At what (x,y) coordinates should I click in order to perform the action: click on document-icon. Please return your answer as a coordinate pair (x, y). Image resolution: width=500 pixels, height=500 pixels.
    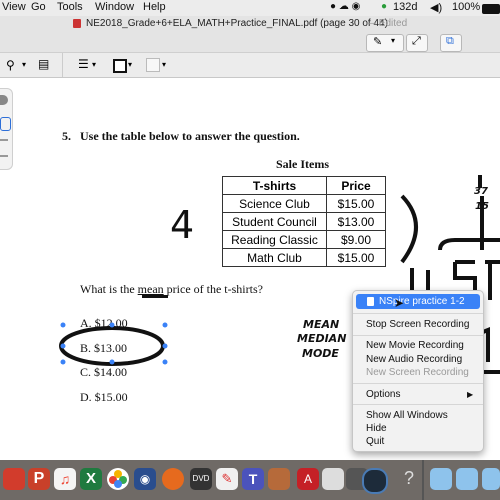
    Looking at the image, I should click on (370, 301).